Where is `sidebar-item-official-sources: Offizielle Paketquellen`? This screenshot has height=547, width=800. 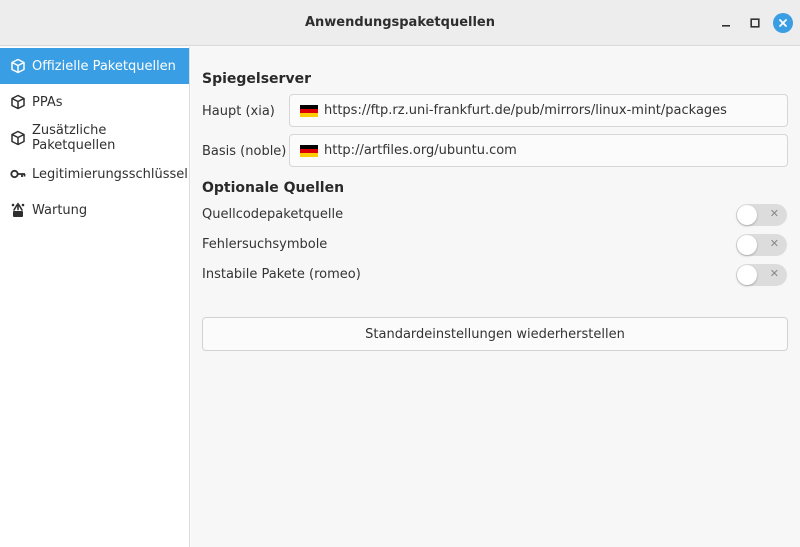
sidebar-item-official-sources: Offizielle Paketquellen is located at coordinates (94, 66).